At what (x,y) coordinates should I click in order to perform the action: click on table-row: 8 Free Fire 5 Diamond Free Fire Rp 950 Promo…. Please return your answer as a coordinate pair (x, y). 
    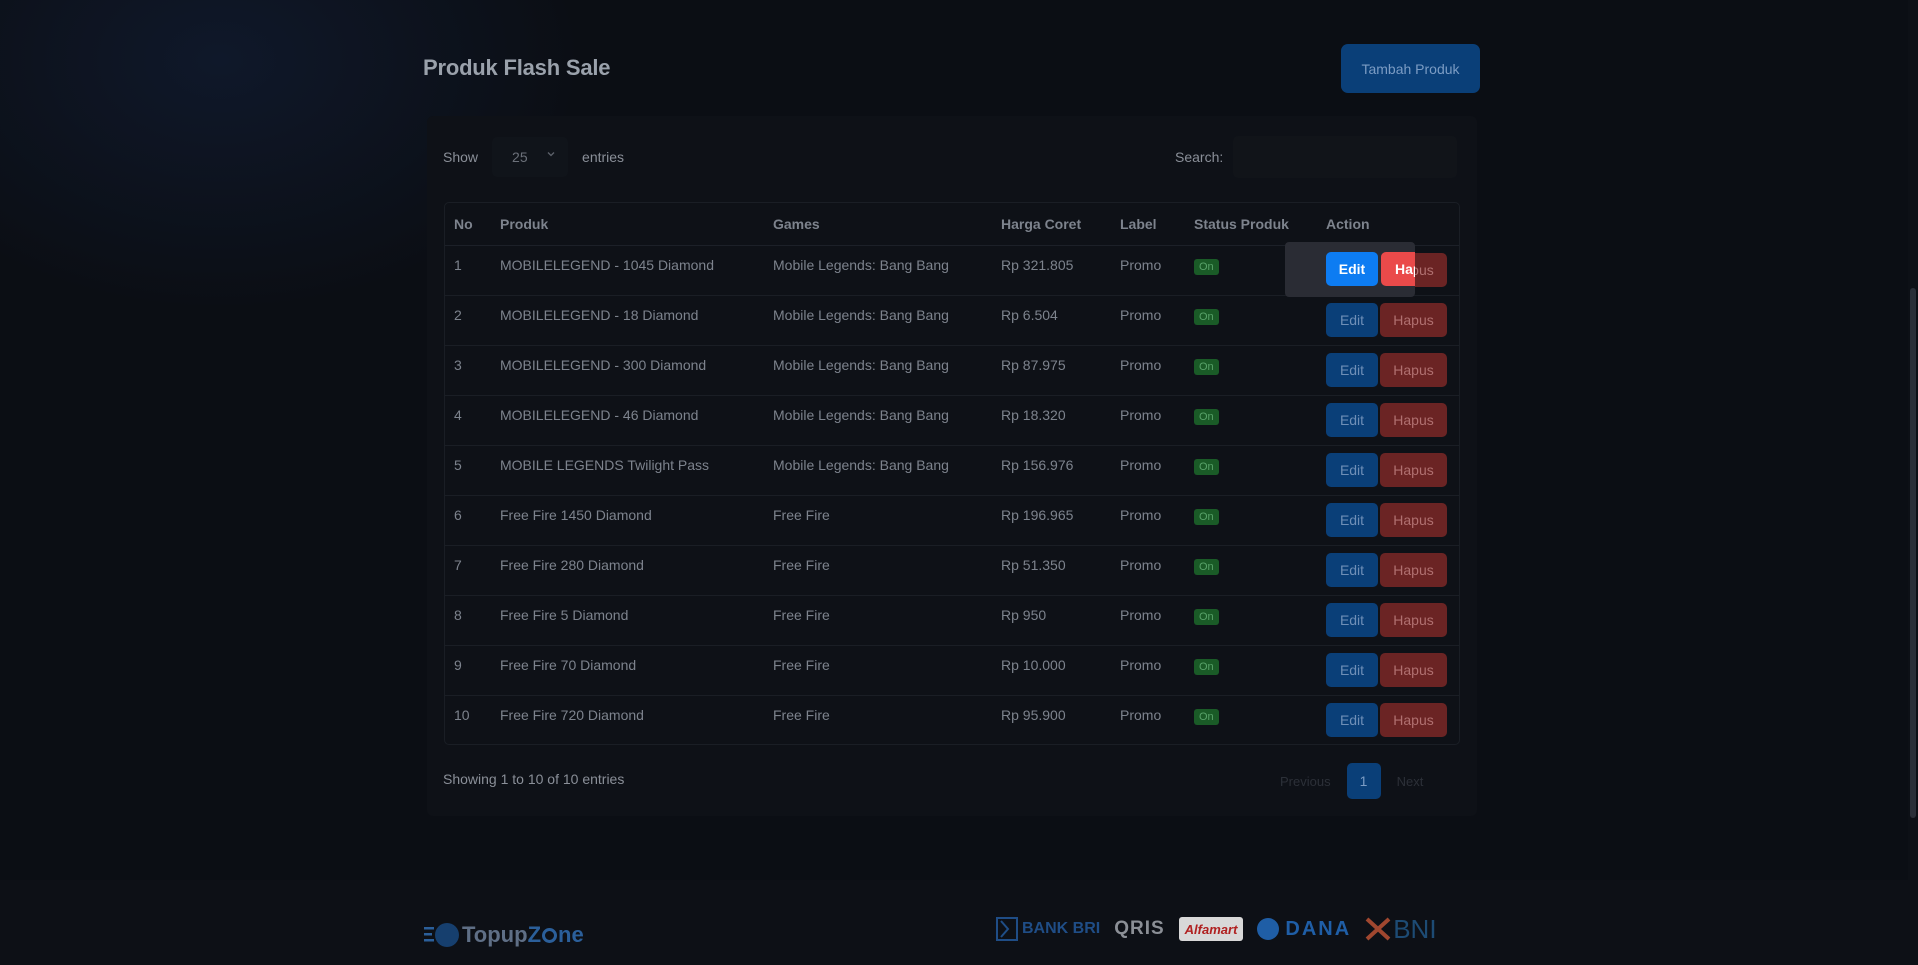
    Looking at the image, I should click on (952, 620).